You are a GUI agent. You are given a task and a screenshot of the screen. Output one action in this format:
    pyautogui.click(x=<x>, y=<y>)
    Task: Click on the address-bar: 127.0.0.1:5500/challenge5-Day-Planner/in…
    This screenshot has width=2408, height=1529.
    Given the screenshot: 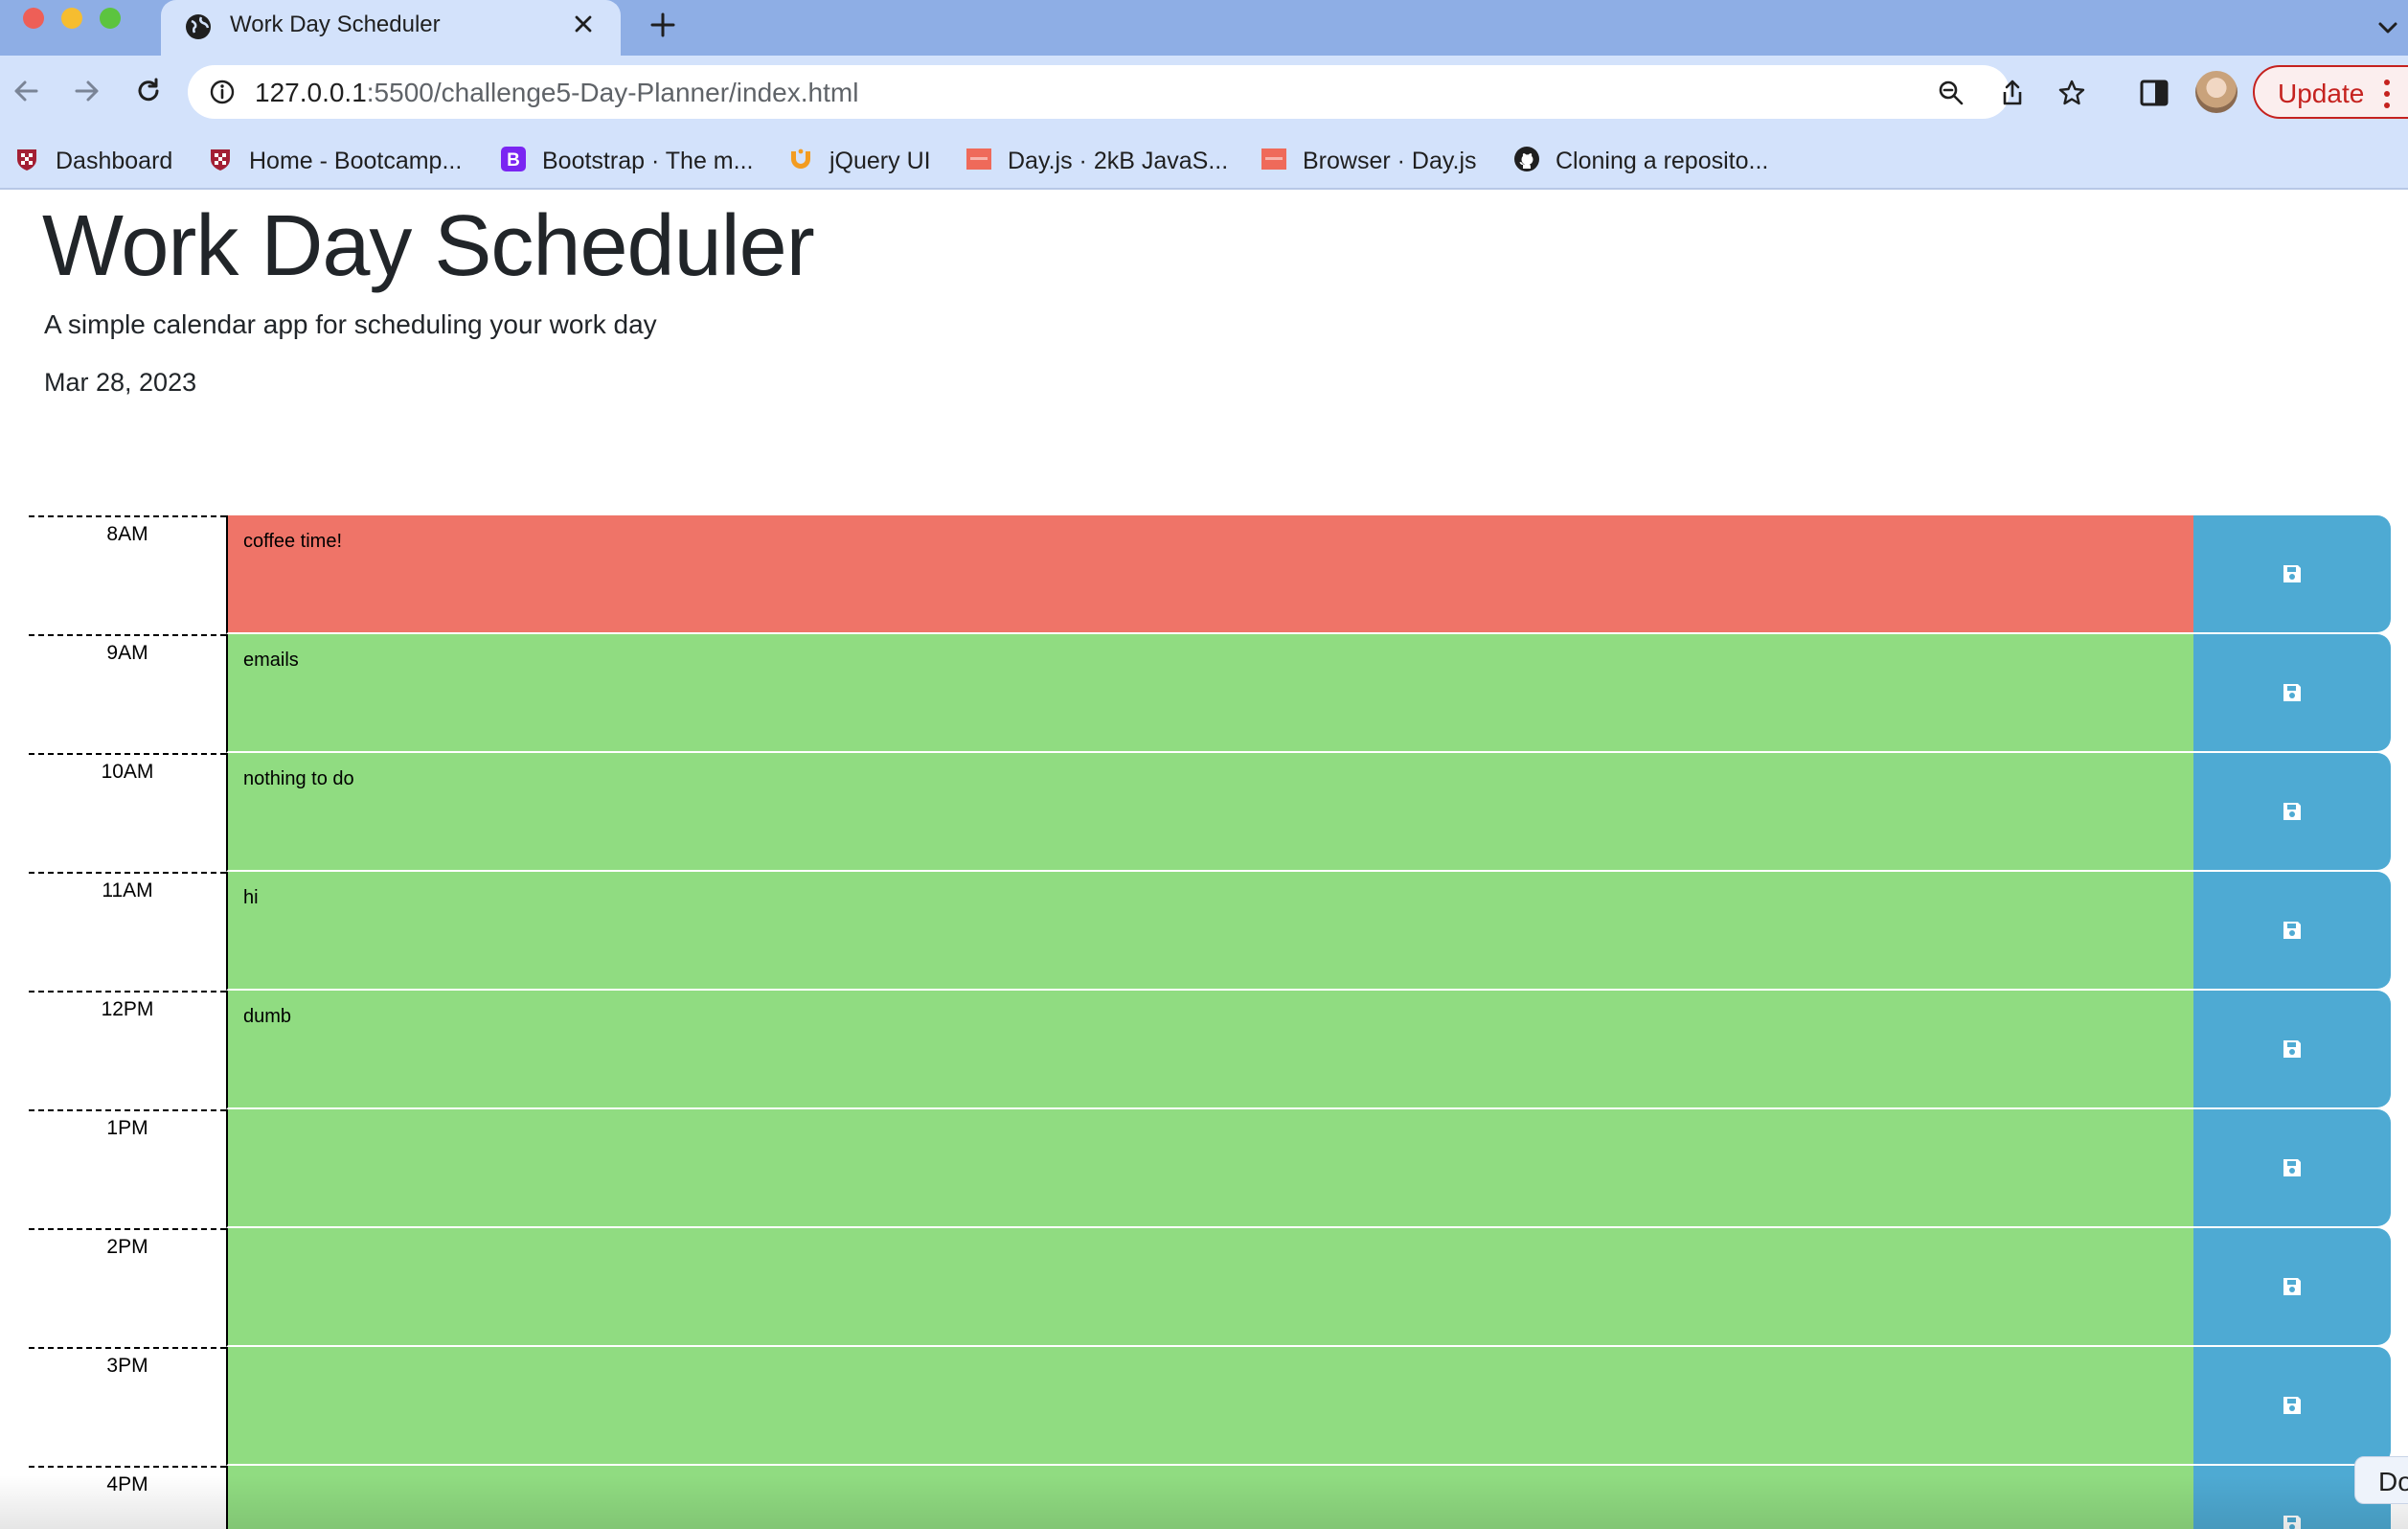 What is the action you would take?
    pyautogui.click(x=1136, y=92)
    